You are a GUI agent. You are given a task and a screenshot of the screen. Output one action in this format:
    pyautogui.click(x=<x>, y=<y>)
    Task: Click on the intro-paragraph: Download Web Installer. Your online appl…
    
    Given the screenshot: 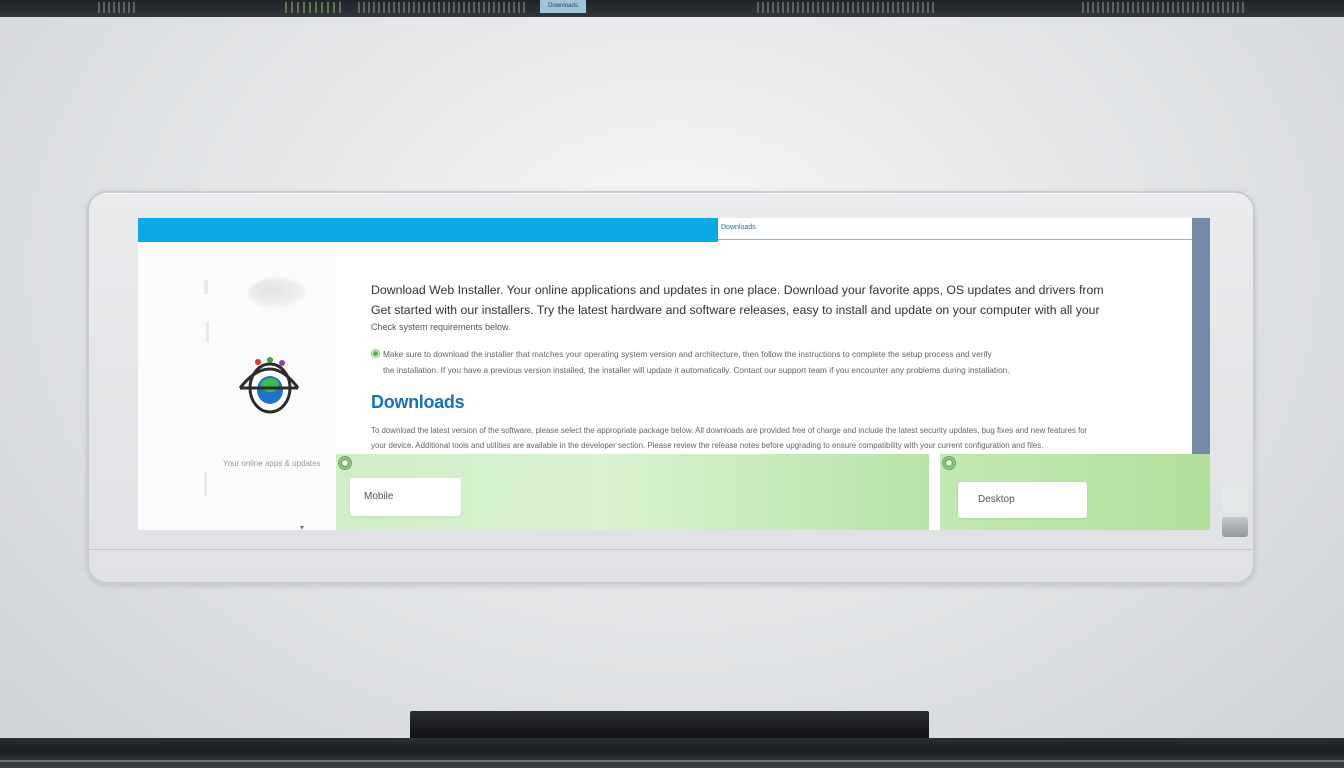 What is the action you would take?
    pyautogui.click(x=776, y=300)
    